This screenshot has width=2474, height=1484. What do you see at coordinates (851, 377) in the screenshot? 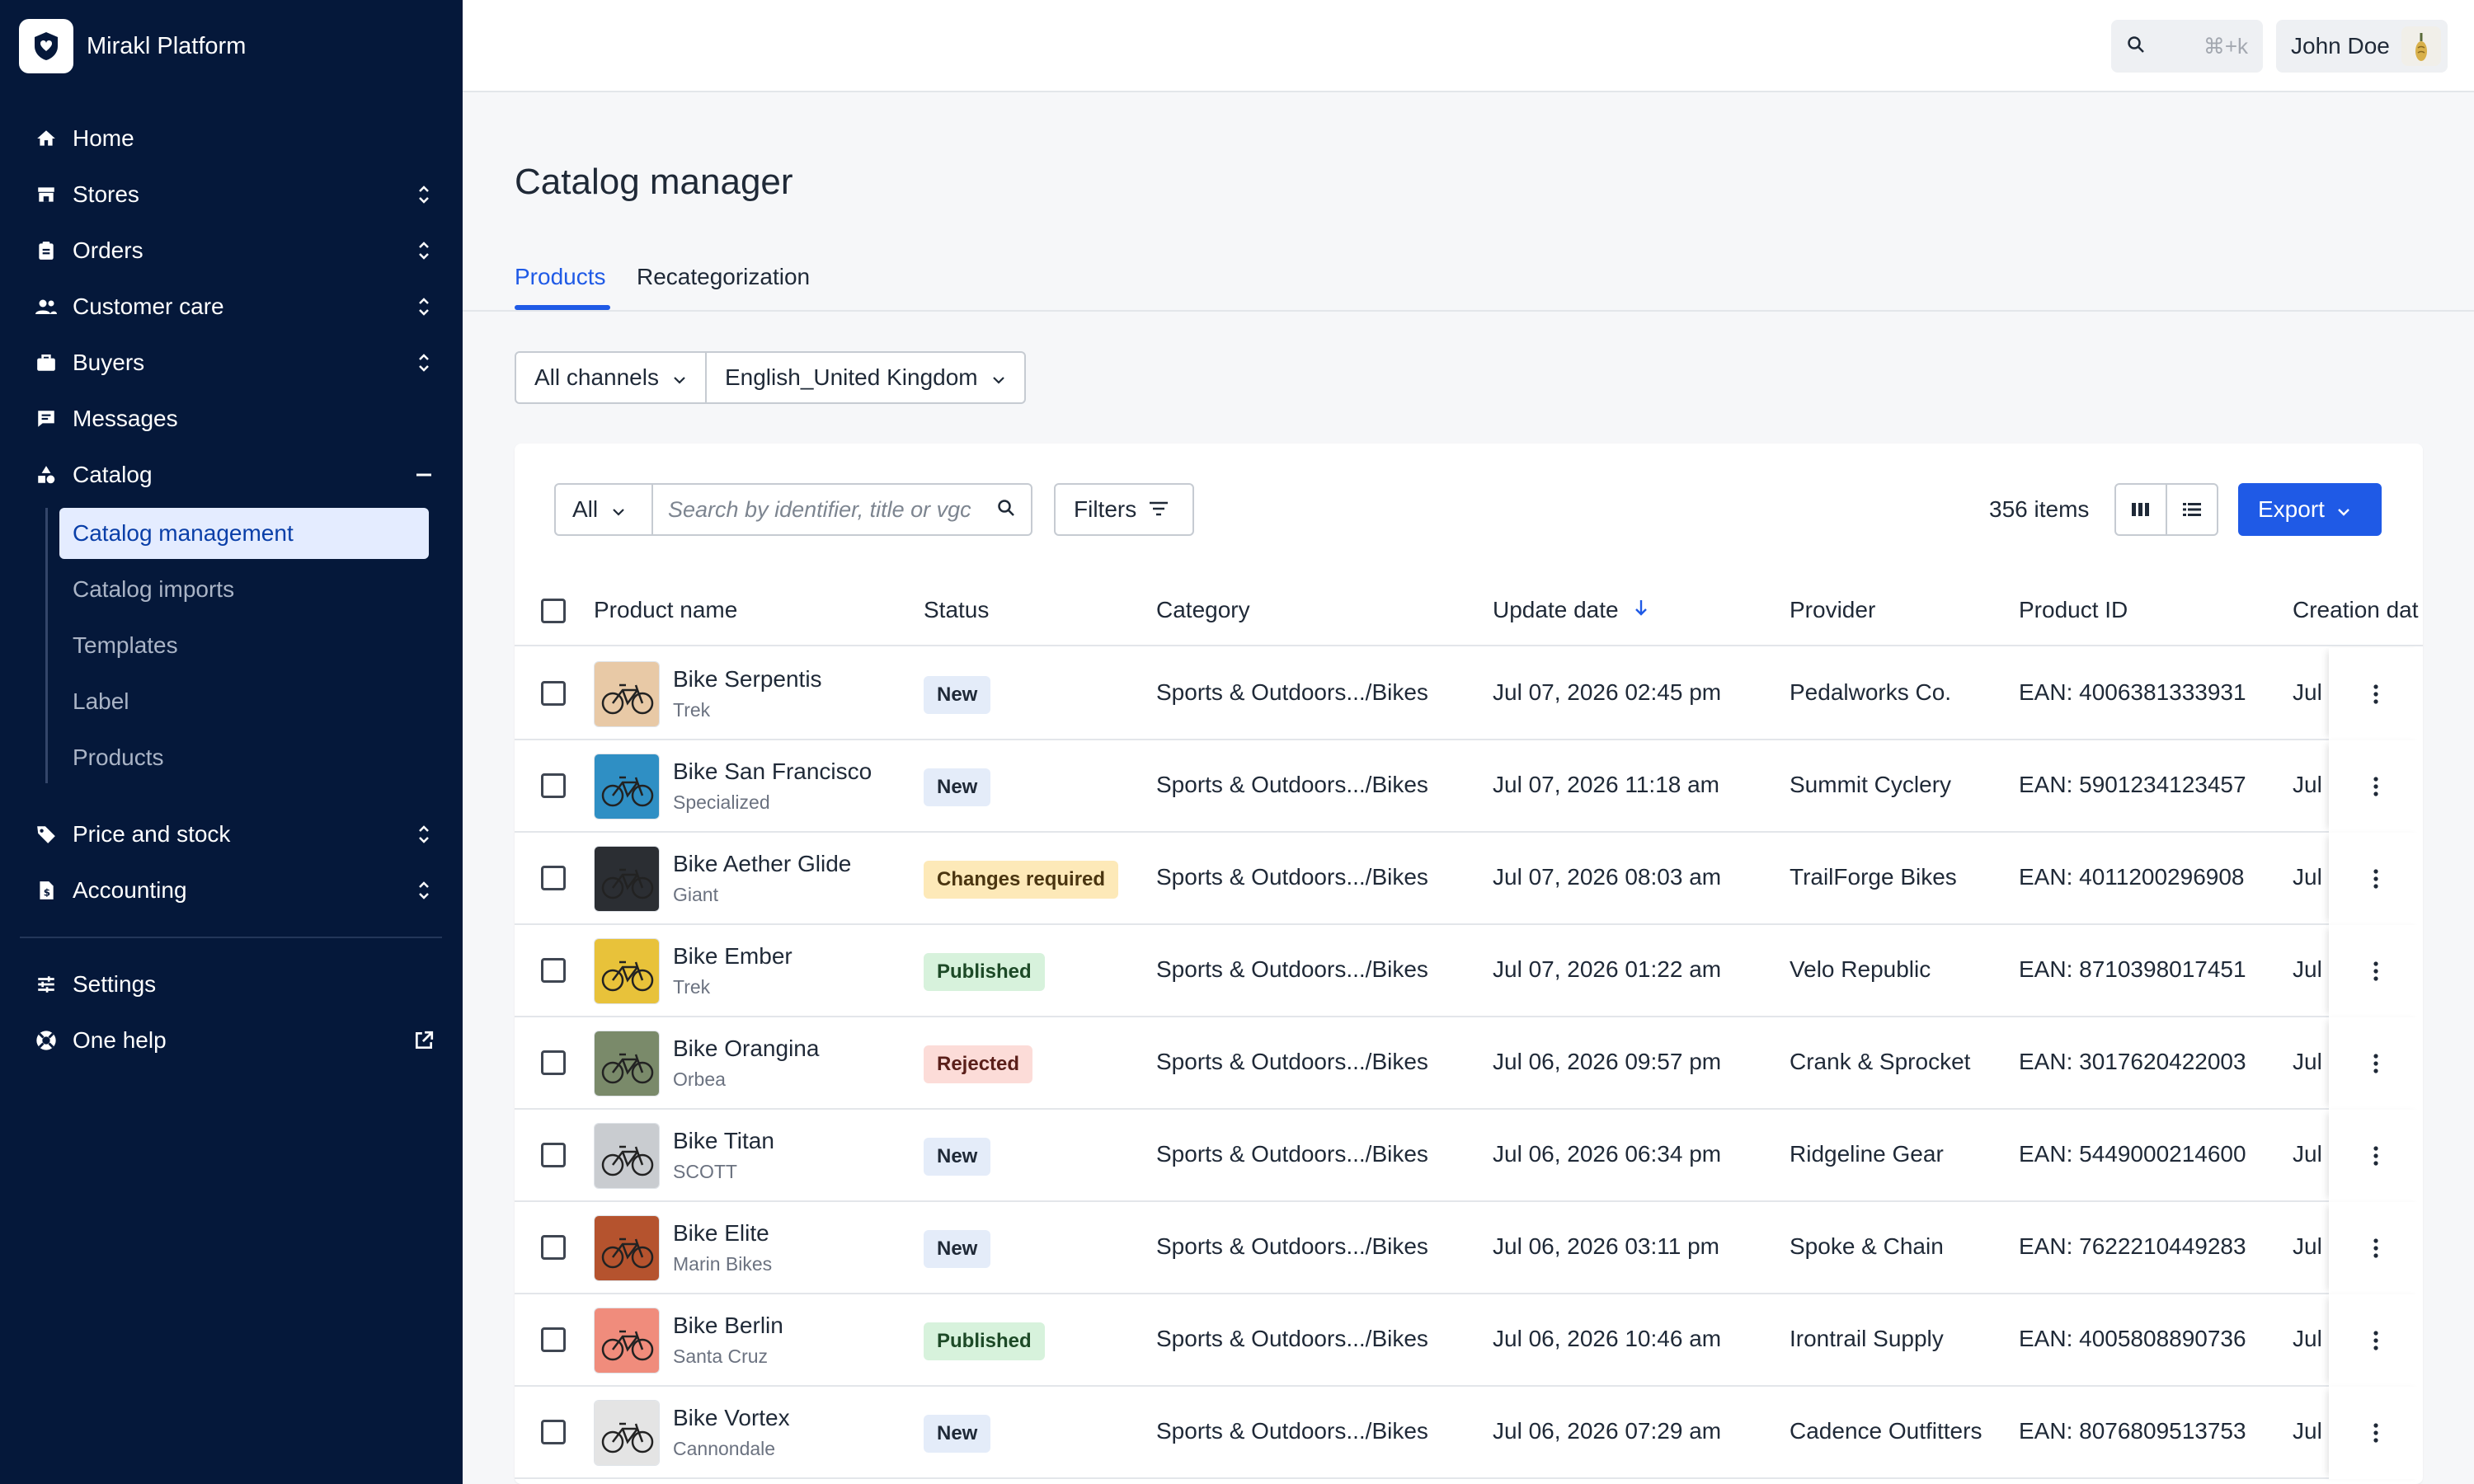
I see `locale-value: English_United Kingdom` at bounding box center [851, 377].